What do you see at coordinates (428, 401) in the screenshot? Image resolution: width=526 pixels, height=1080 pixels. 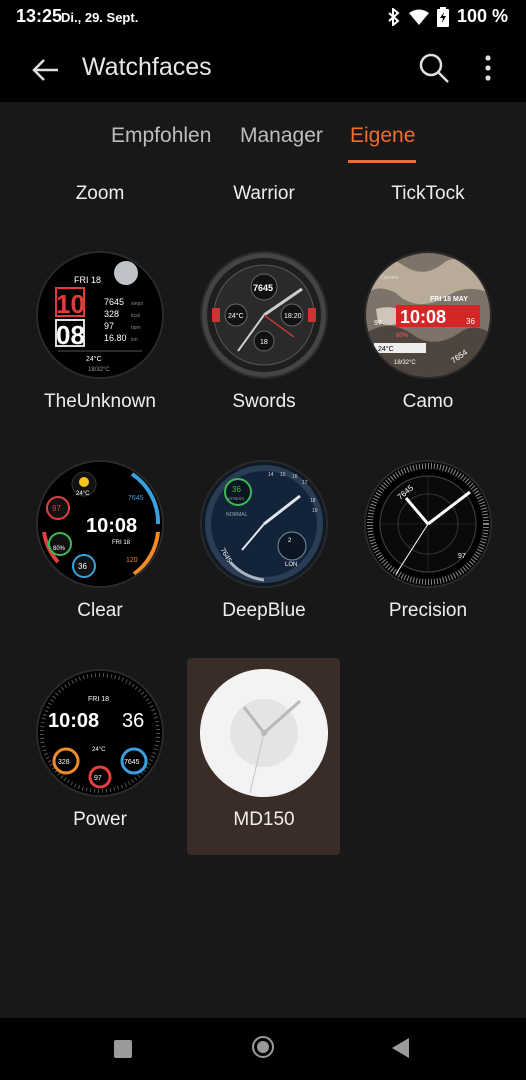 I see `watchface-name: Camo` at bounding box center [428, 401].